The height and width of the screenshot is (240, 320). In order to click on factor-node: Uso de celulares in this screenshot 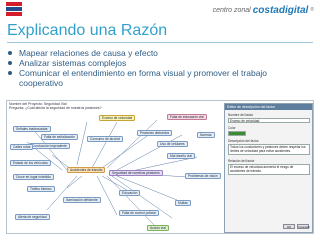, I will do `click(172, 144)`.